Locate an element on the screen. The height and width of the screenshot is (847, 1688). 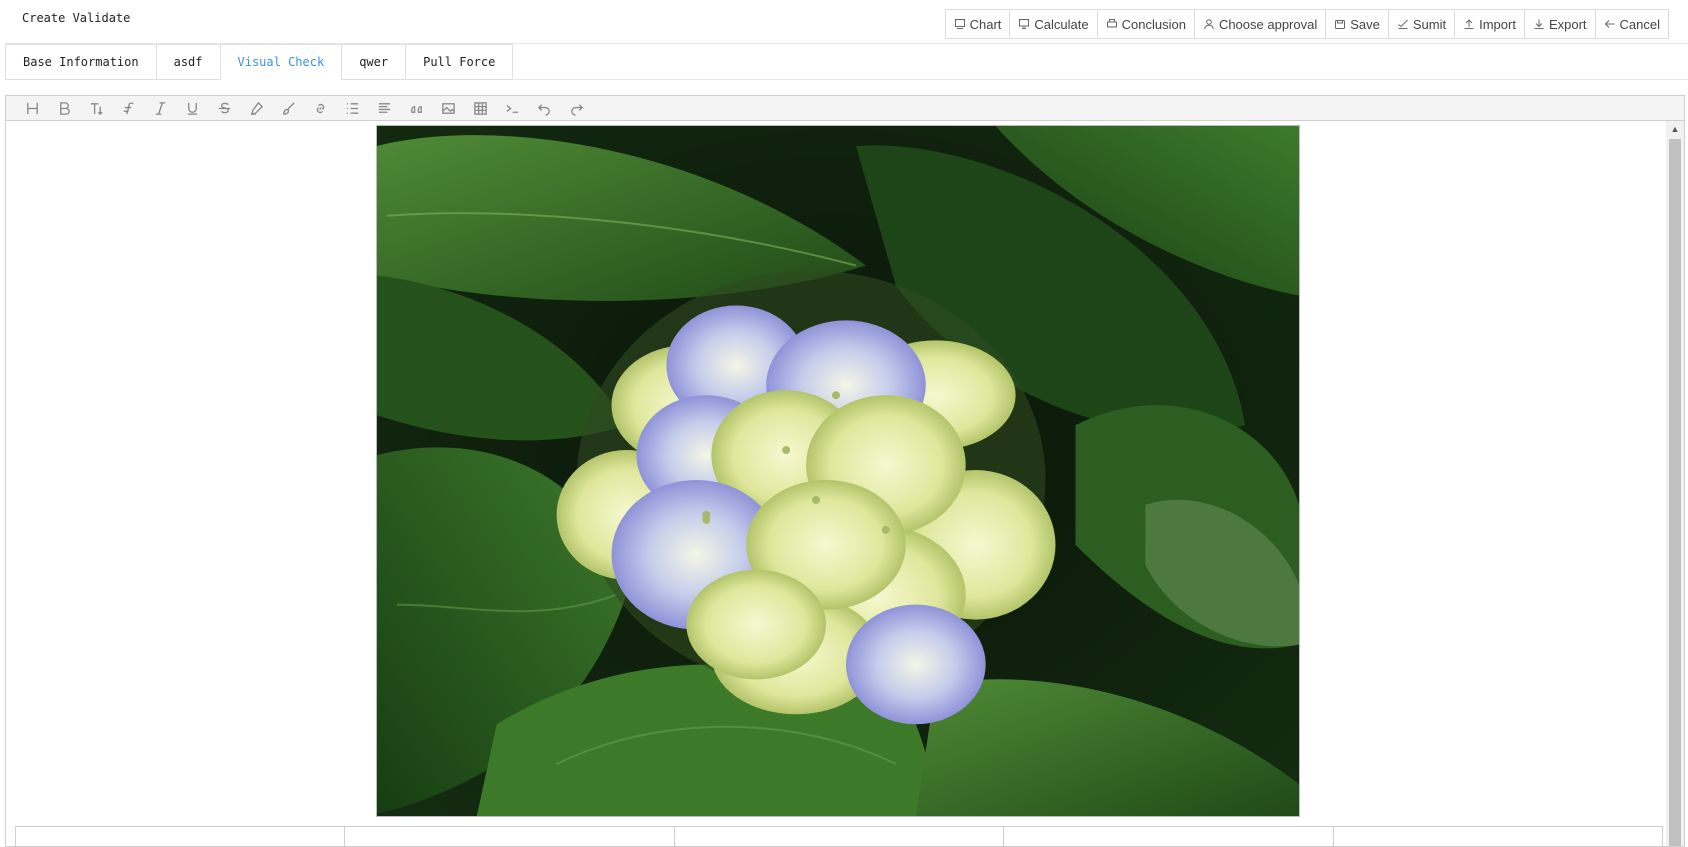
download-icon is located at coordinates (1539, 24).